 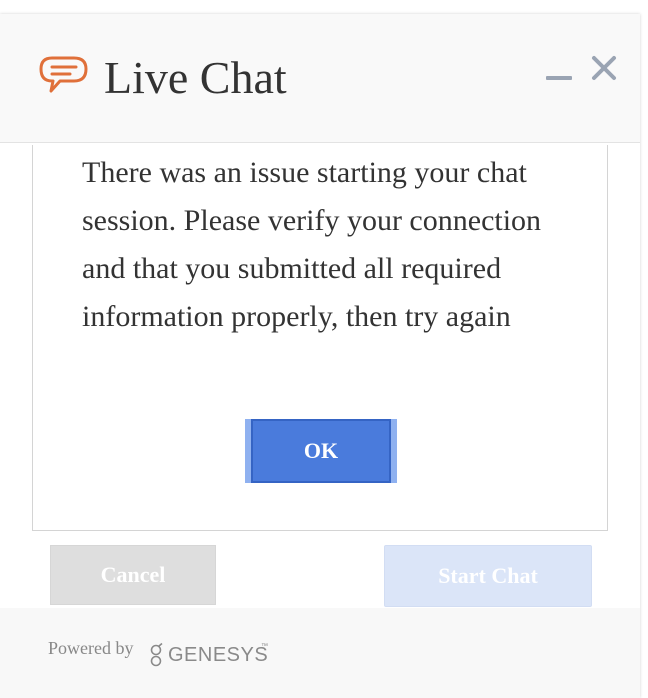 What do you see at coordinates (218, 655) in the screenshot?
I see `genesys-brand-text: GENESYS` at bounding box center [218, 655].